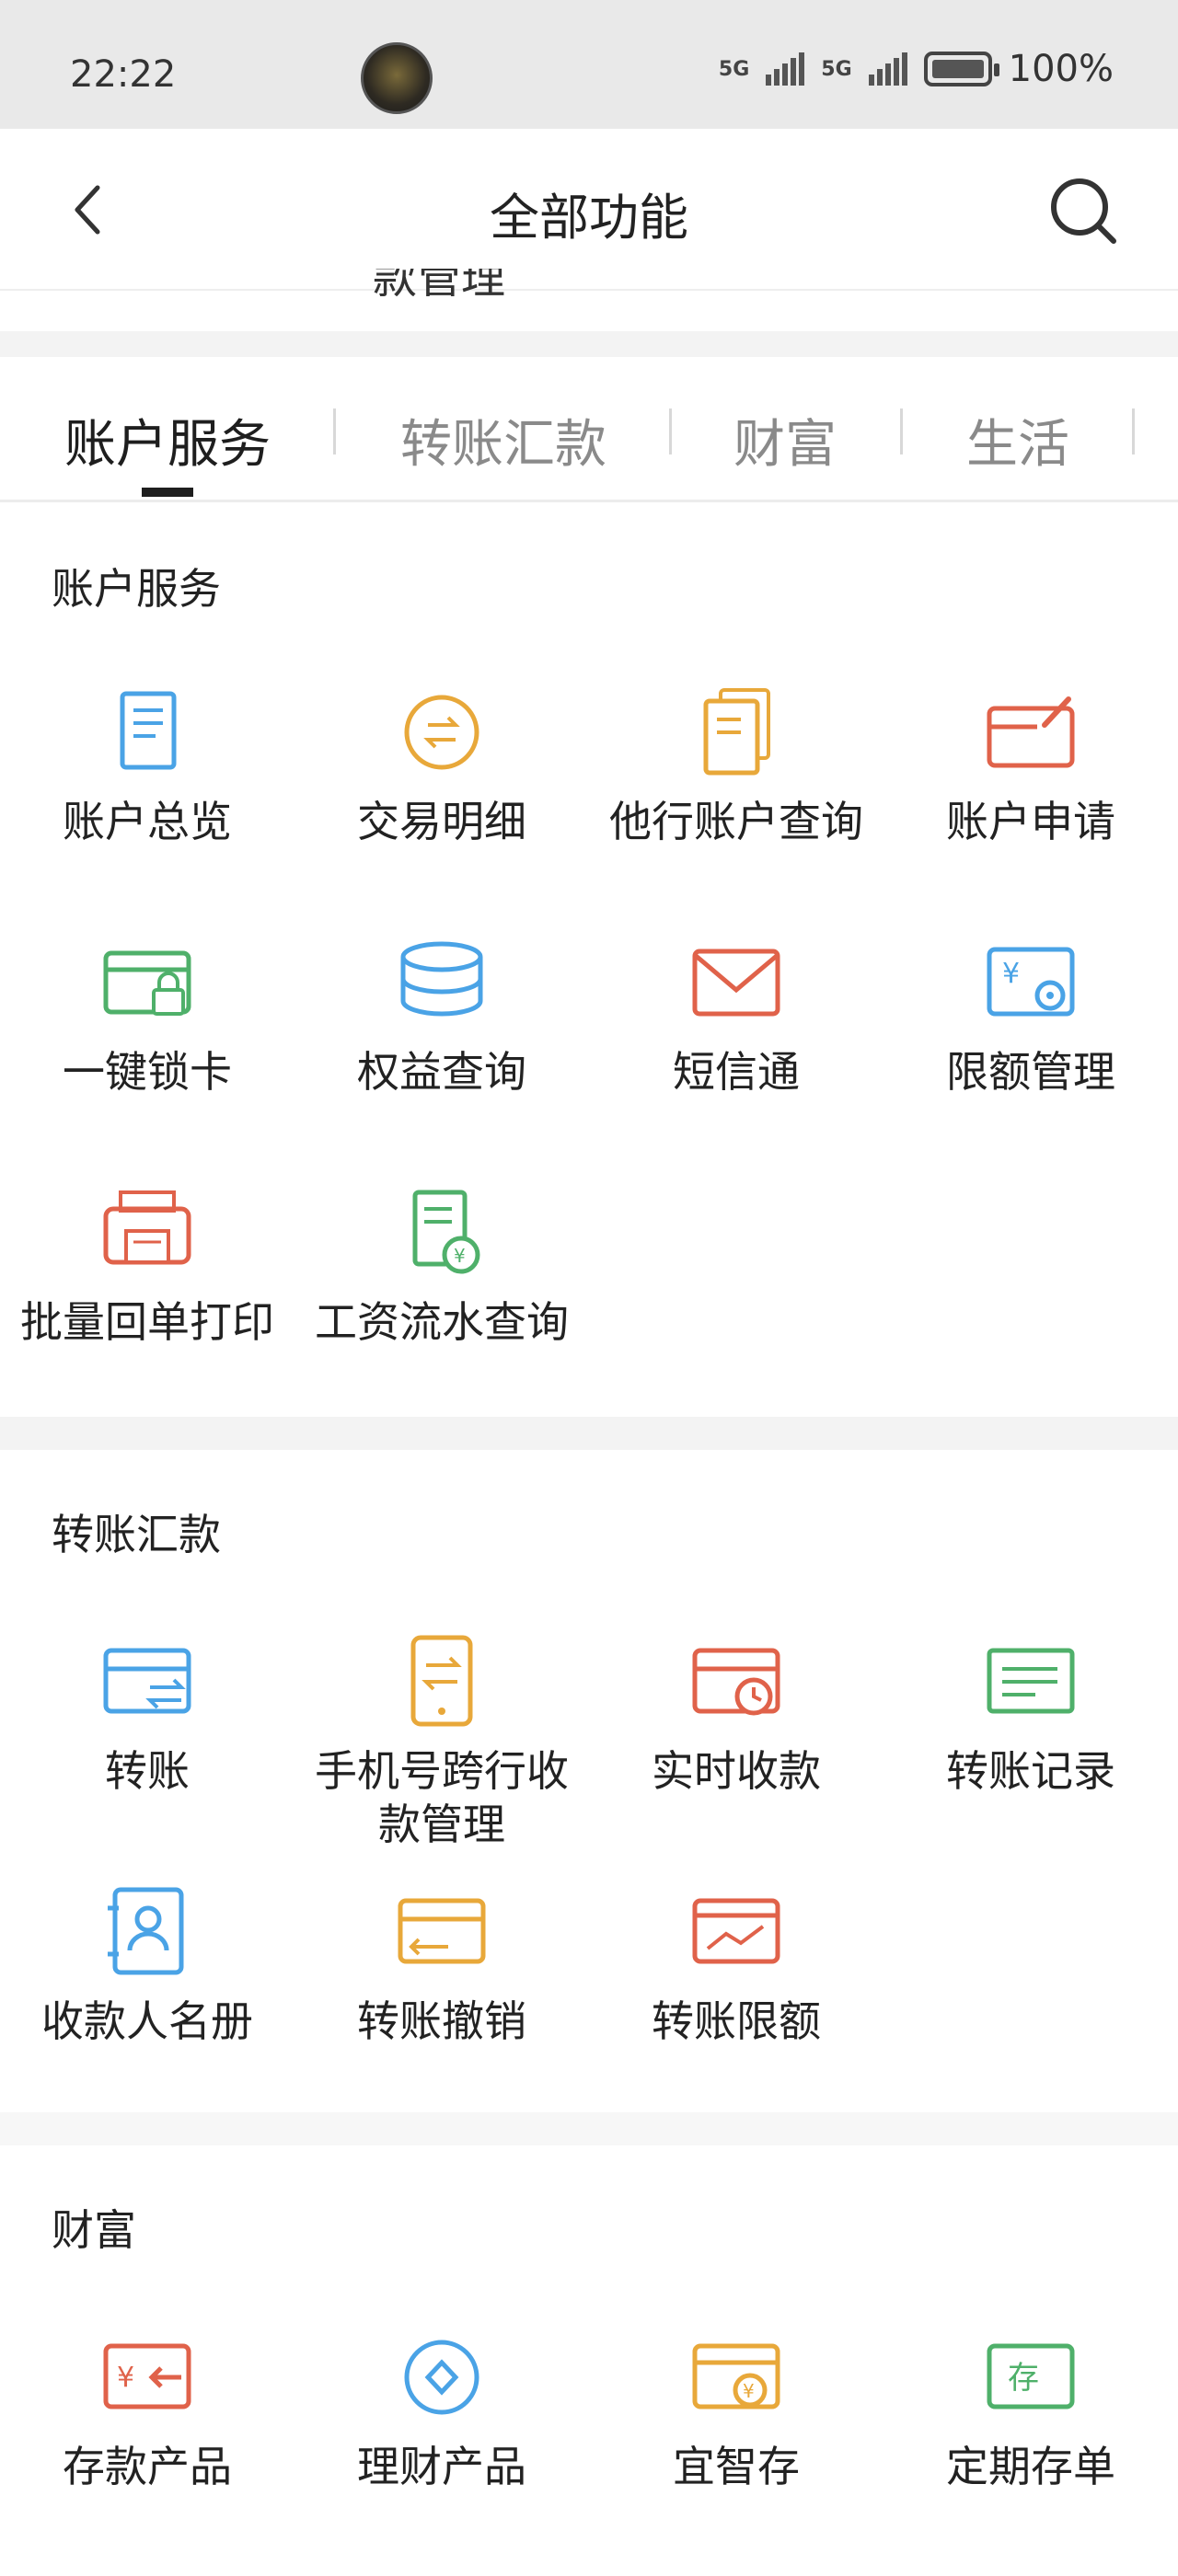 This screenshot has height=2576, width=1178. What do you see at coordinates (734, 69) in the screenshot?
I see `network-type-label: 5G` at bounding box center [734, 69].